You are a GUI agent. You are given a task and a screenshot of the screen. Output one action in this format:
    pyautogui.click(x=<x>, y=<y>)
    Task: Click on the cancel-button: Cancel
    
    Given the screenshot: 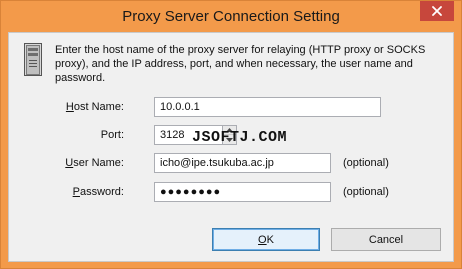 What is the action you would take?
    pyautogui.click(x=386, y=239)
    